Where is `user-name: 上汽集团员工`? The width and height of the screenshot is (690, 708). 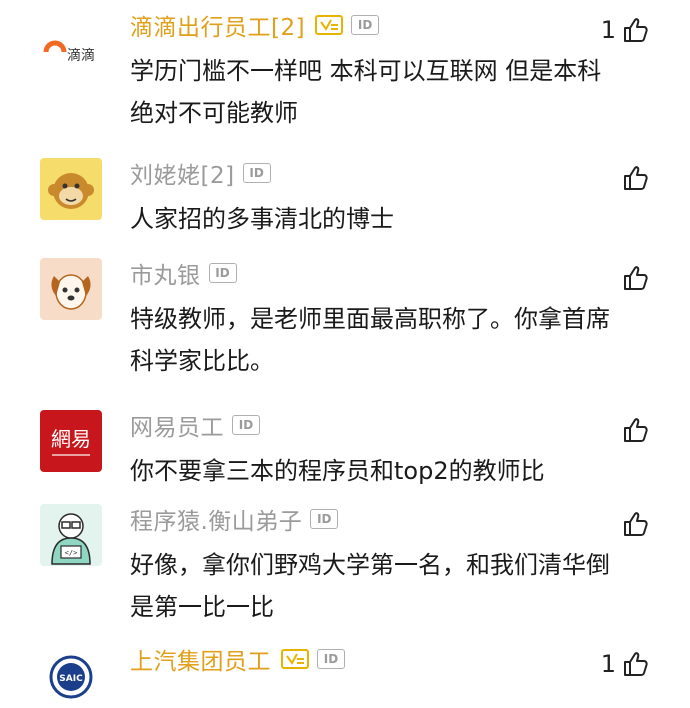 user-name: 上汽集团员工 is located at coordinates (200, 659).